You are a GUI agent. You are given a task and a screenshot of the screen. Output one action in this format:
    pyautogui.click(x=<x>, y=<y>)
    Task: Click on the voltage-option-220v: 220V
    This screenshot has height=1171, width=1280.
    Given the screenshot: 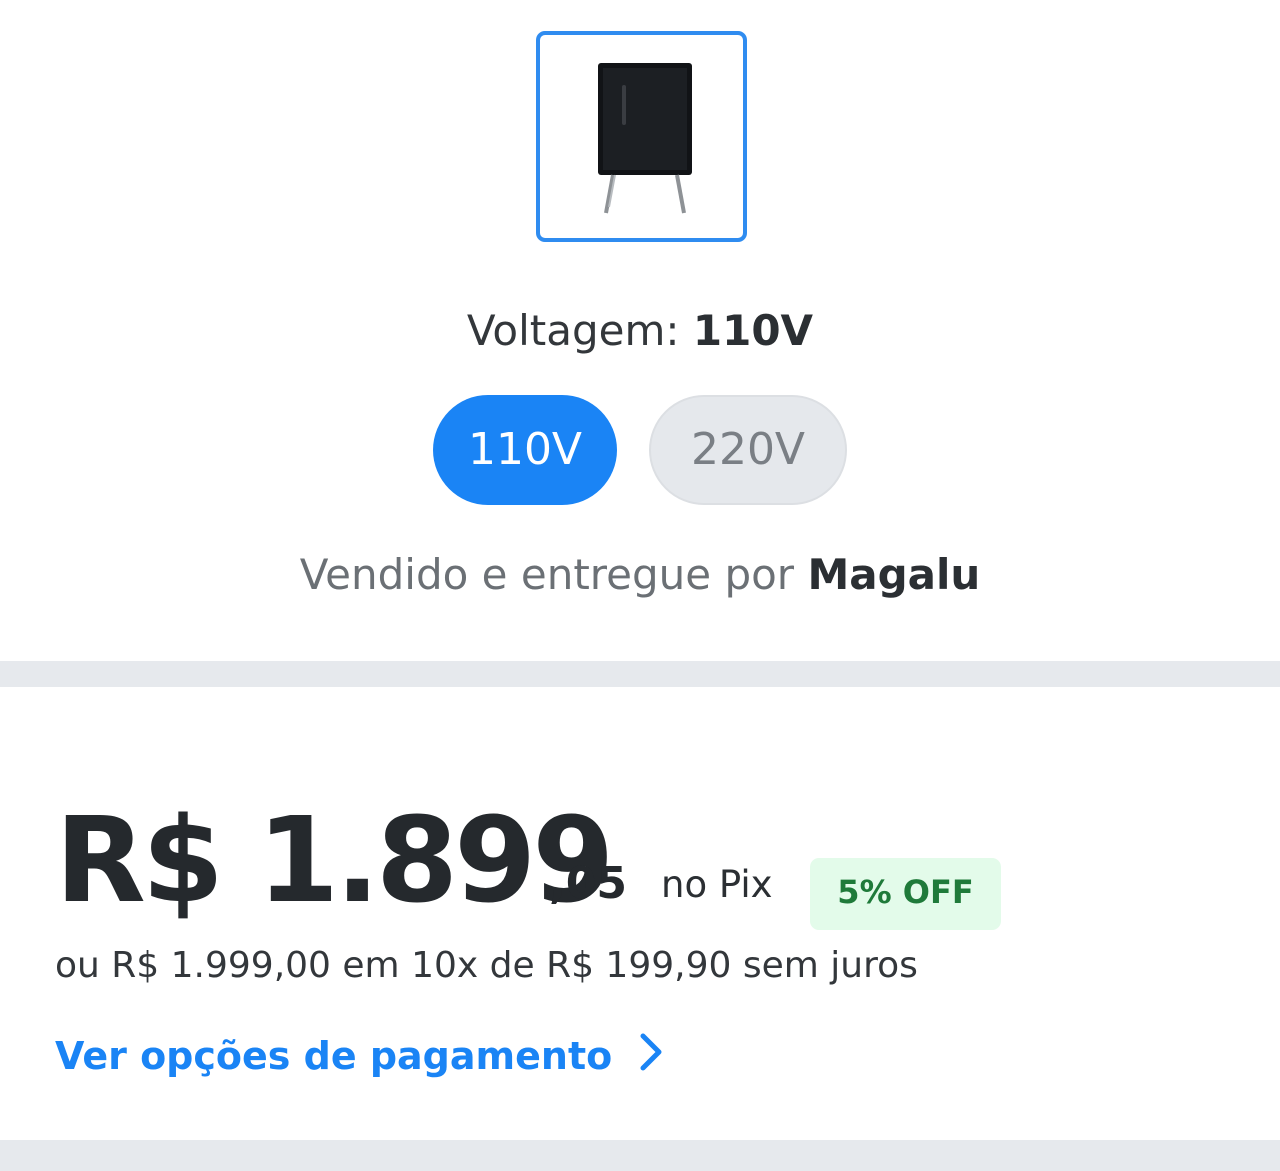 What is the action you would take?
    pyautogui.click(x=748, y=450)
    